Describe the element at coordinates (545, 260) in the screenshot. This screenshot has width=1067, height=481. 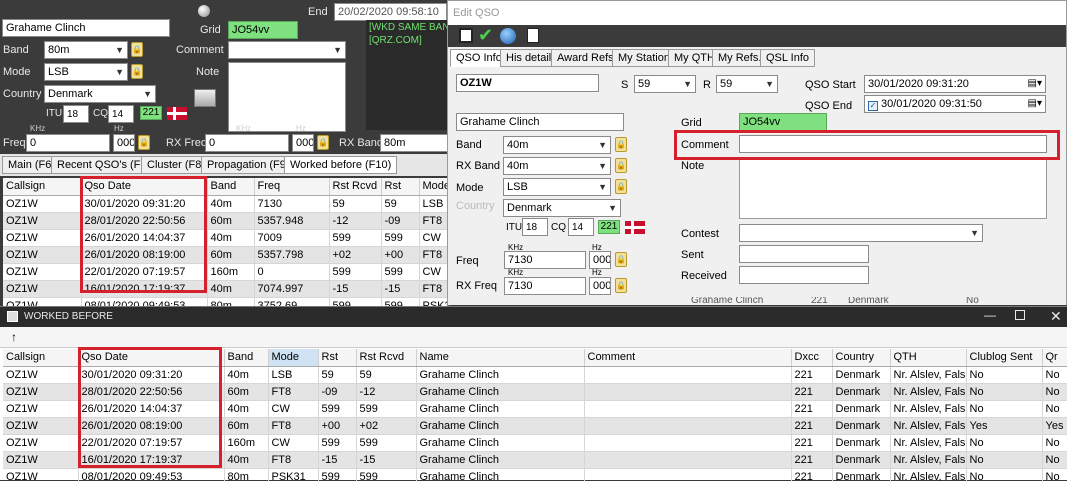
I see `freq-input: 7130` at that location.